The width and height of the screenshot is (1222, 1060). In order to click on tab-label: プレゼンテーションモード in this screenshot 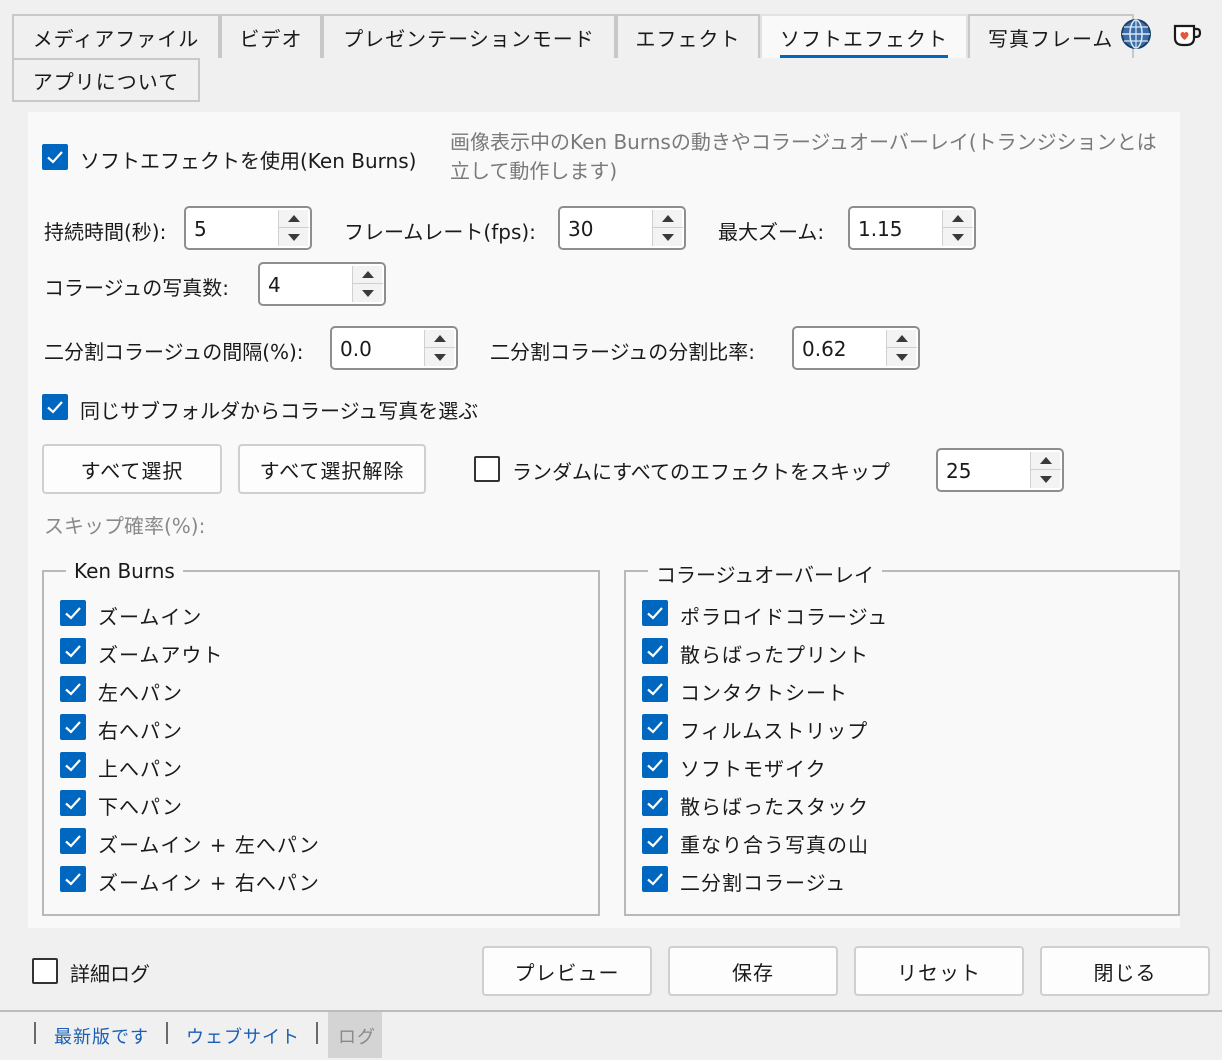, I will do `click(469, 38)`.